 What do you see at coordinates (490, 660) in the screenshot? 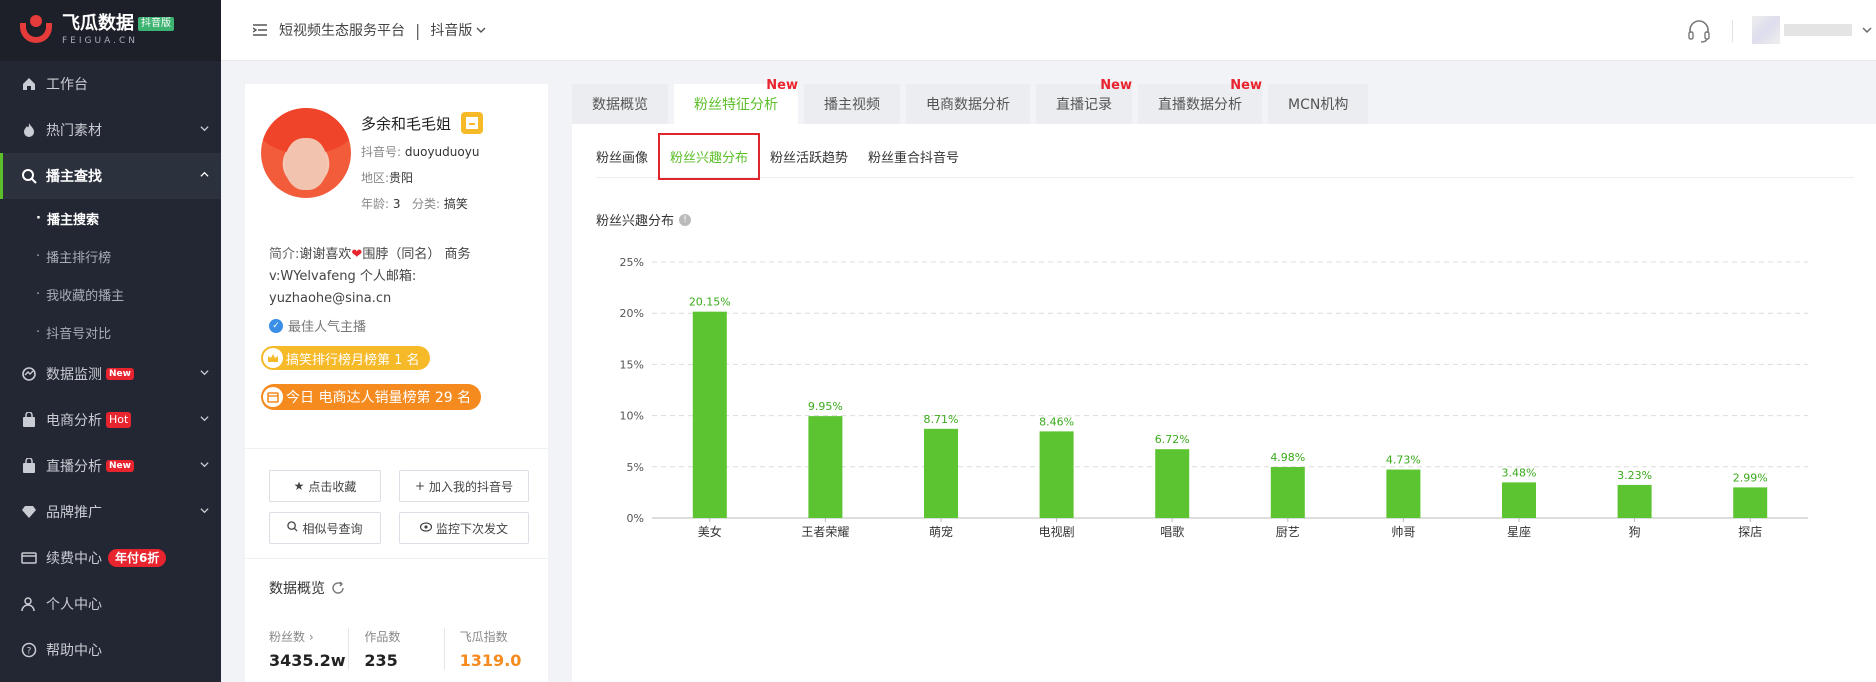
I see `stat-value: 1319.0` at bounding box center [490, 660].